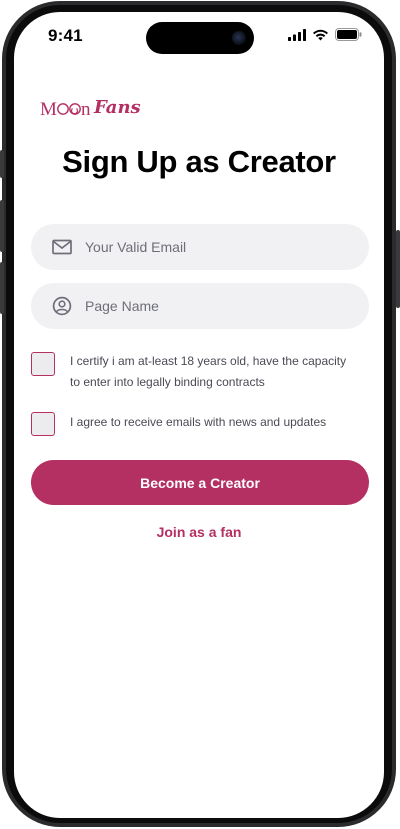  I want to click on power-button, so click(398, 269).